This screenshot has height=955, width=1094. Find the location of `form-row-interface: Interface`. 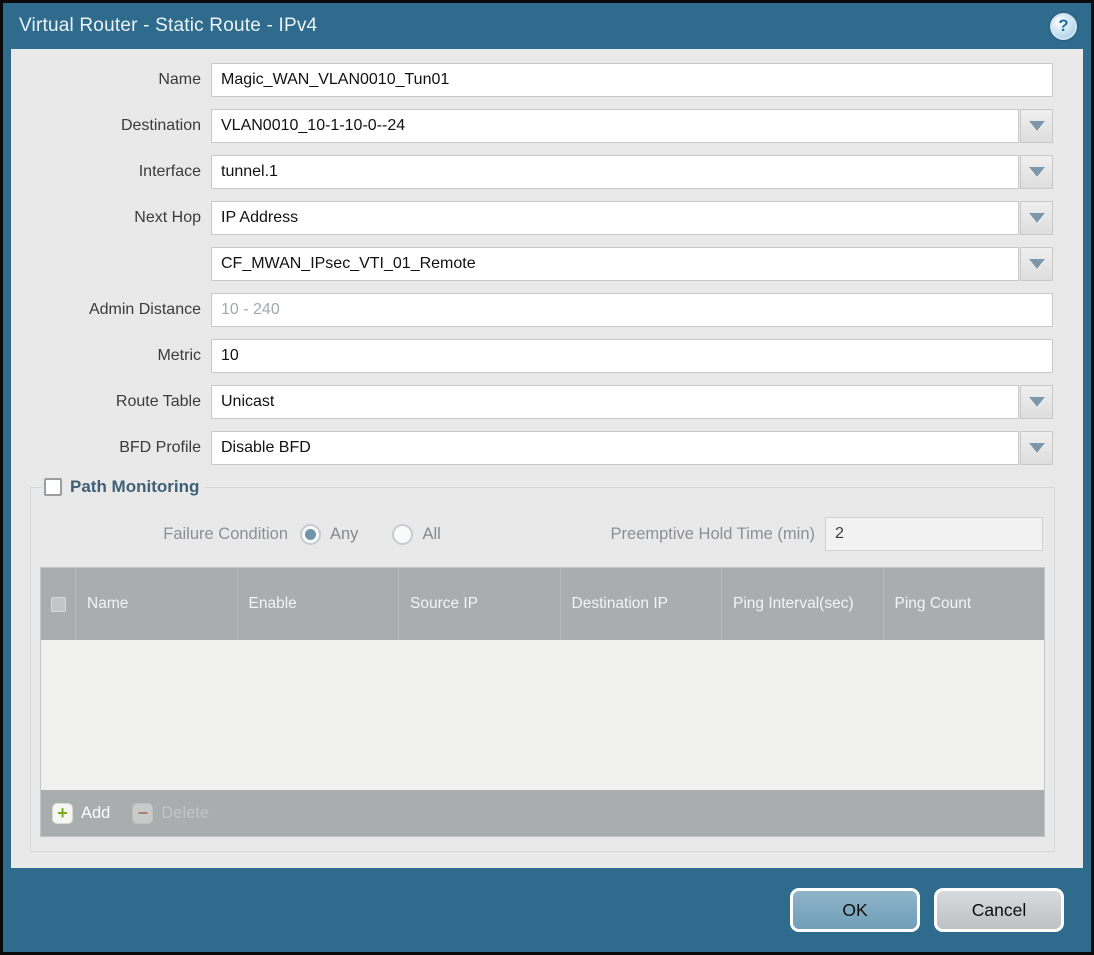

form-row-interface: Interface is located at coordinates (532, 172).